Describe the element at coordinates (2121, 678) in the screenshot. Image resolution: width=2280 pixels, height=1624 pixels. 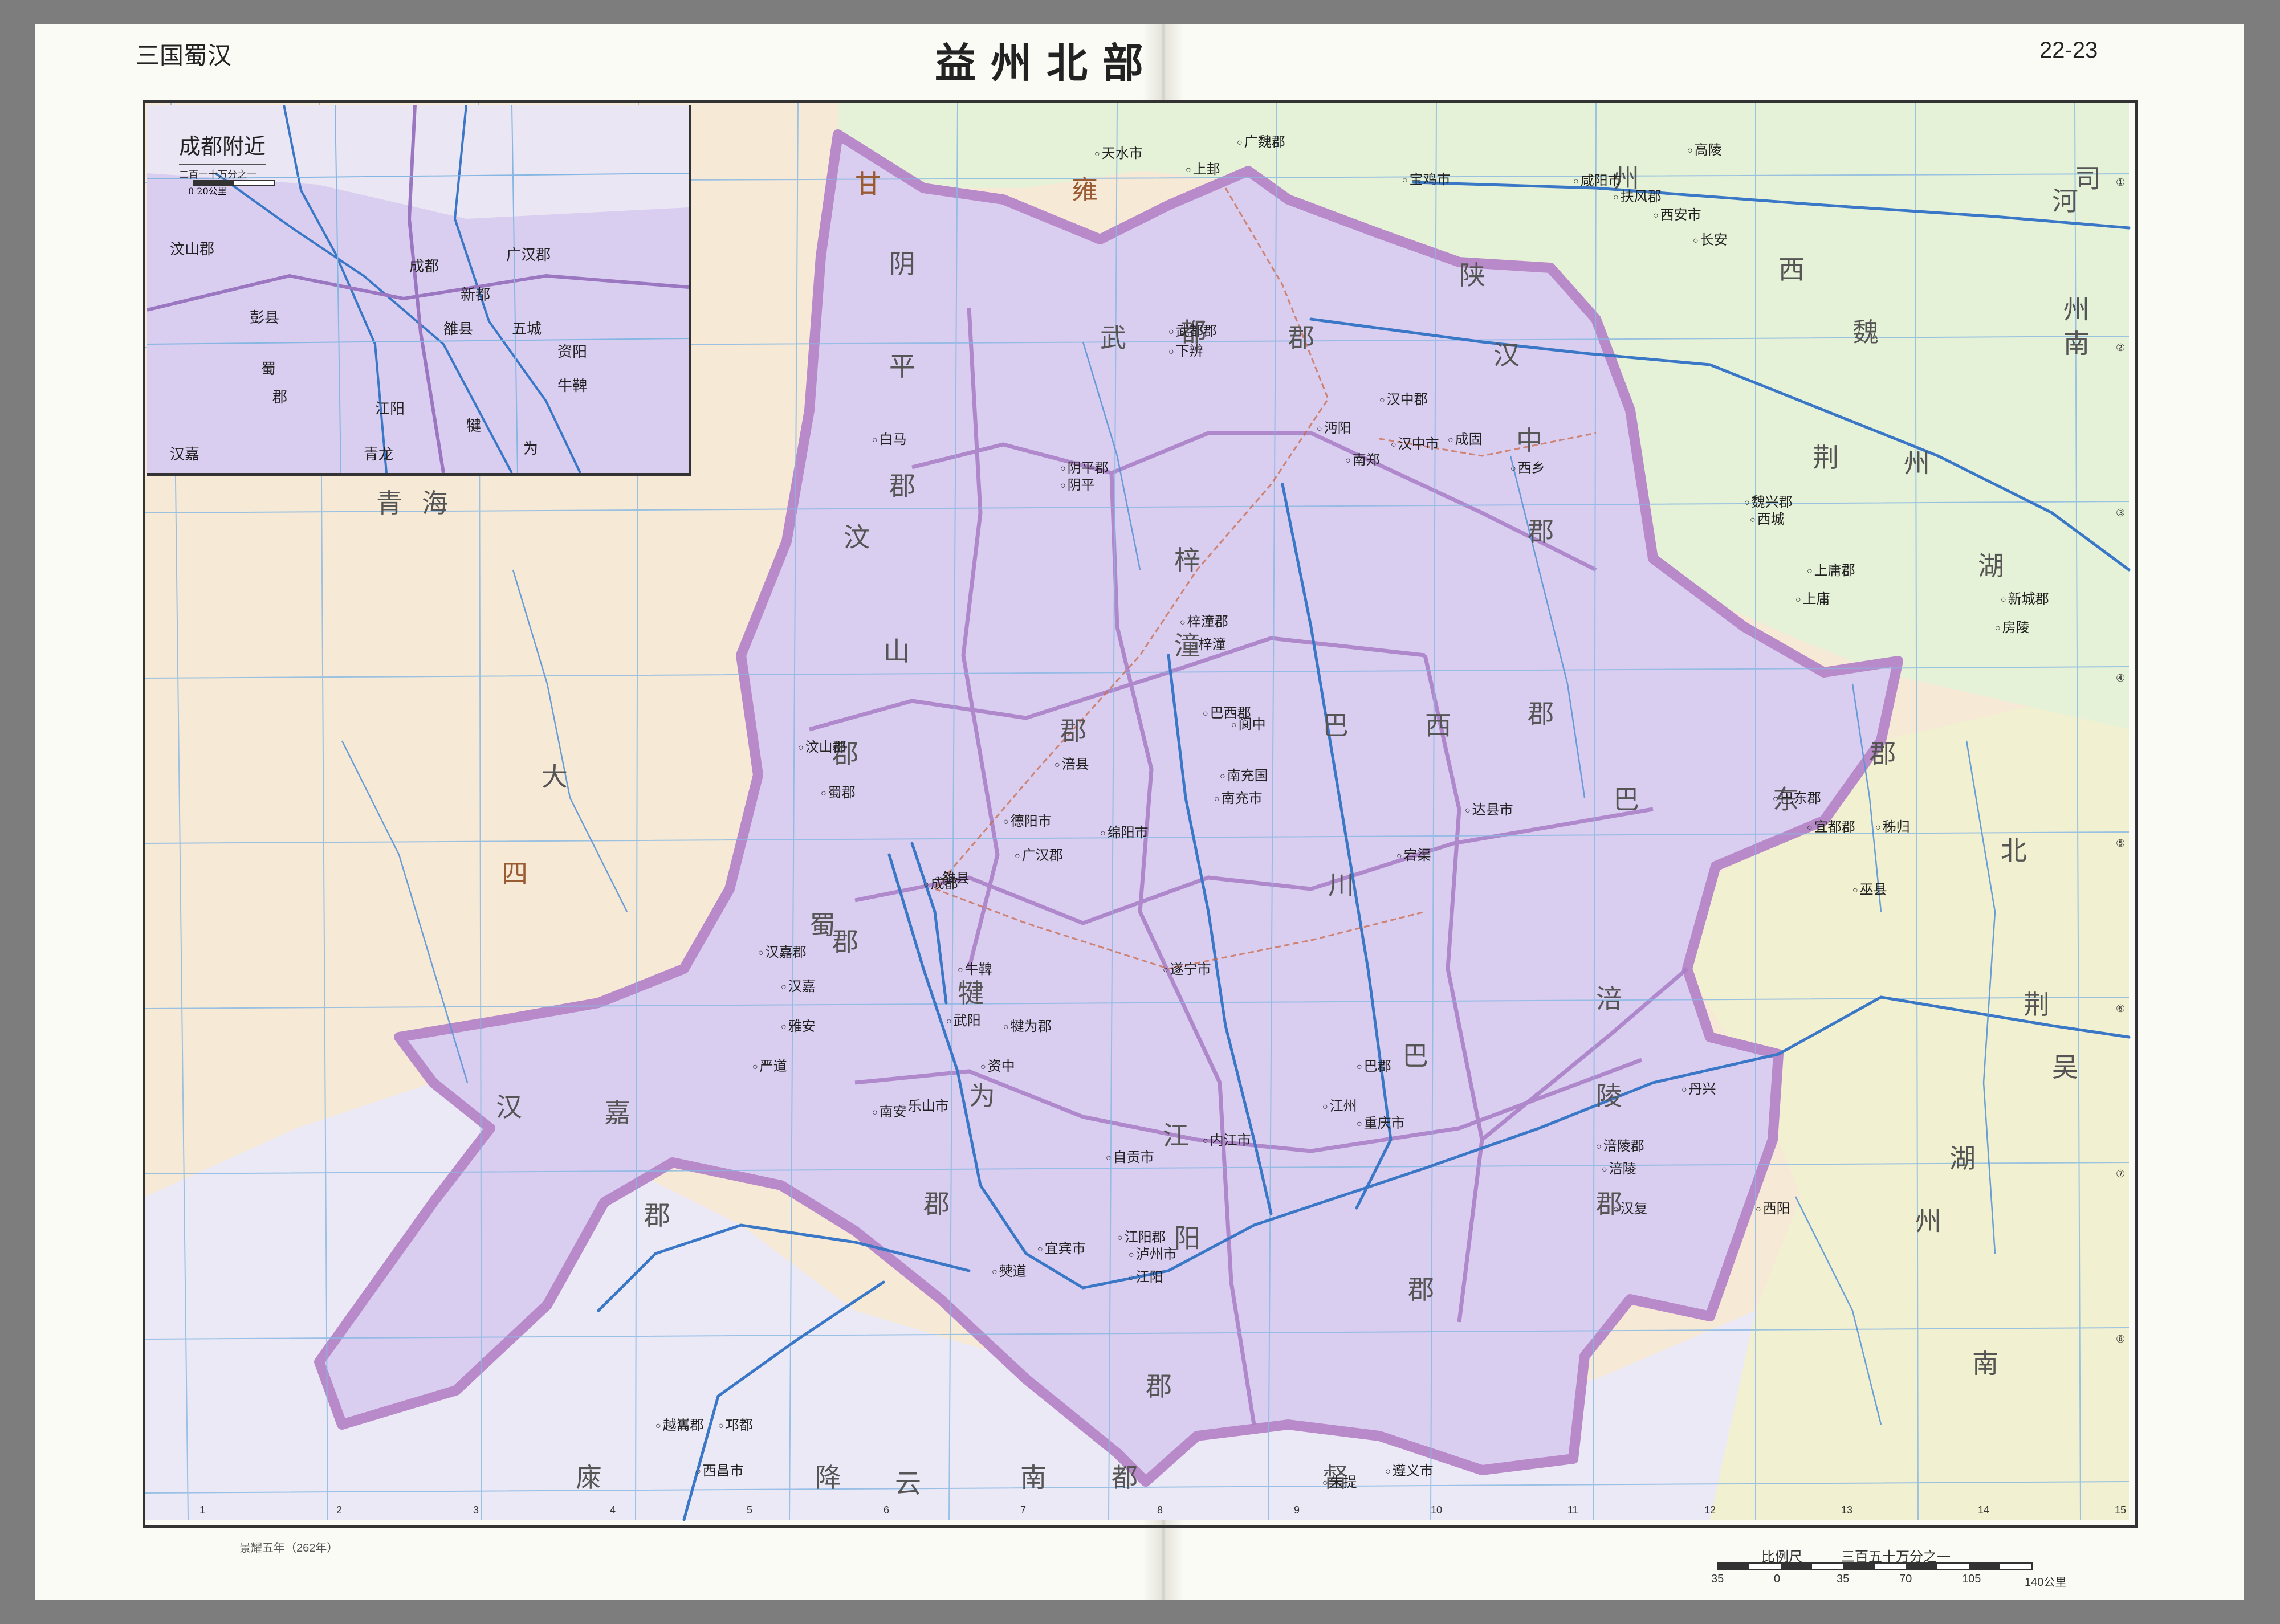
I see `latitude-grid-label: ④` at that location.